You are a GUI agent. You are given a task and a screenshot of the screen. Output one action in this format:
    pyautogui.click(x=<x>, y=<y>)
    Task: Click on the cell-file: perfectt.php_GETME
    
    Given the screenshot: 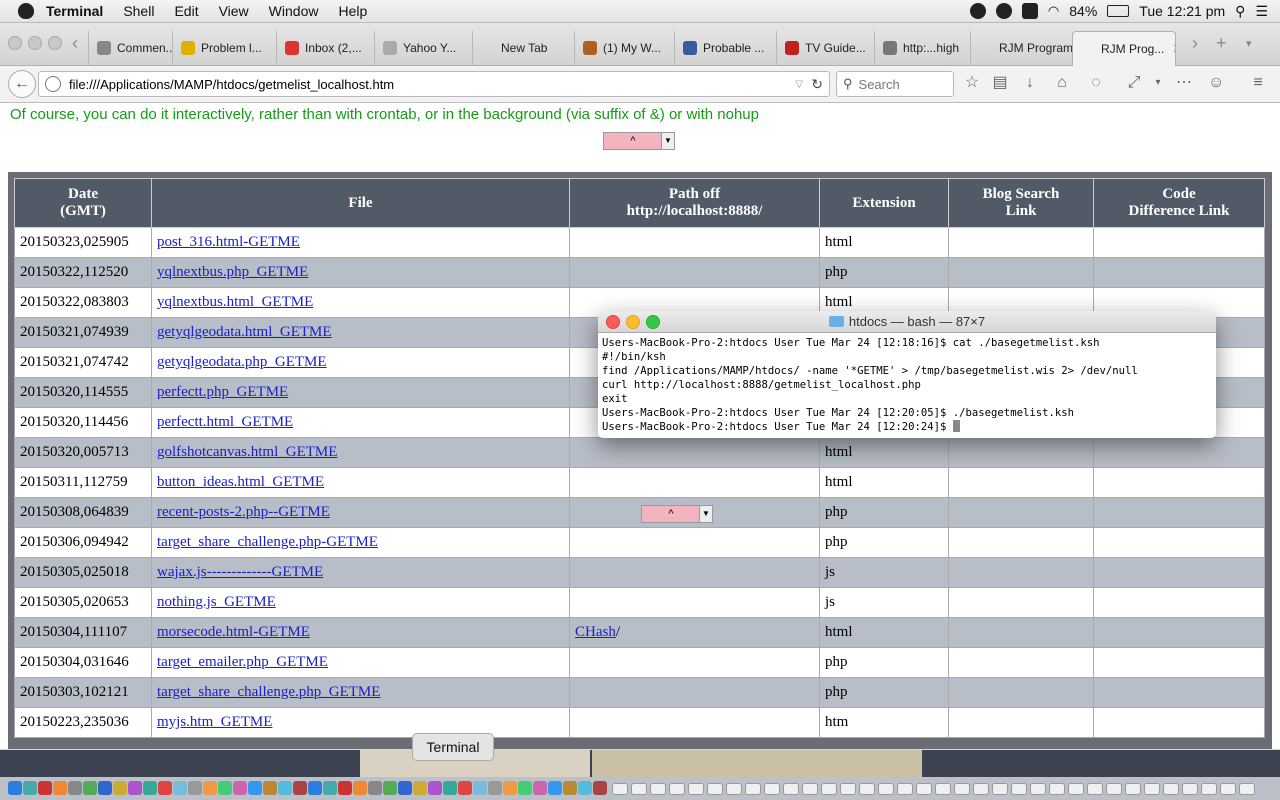 What is the action you would take?
    pyautogui.click(x=360, y=392)
    